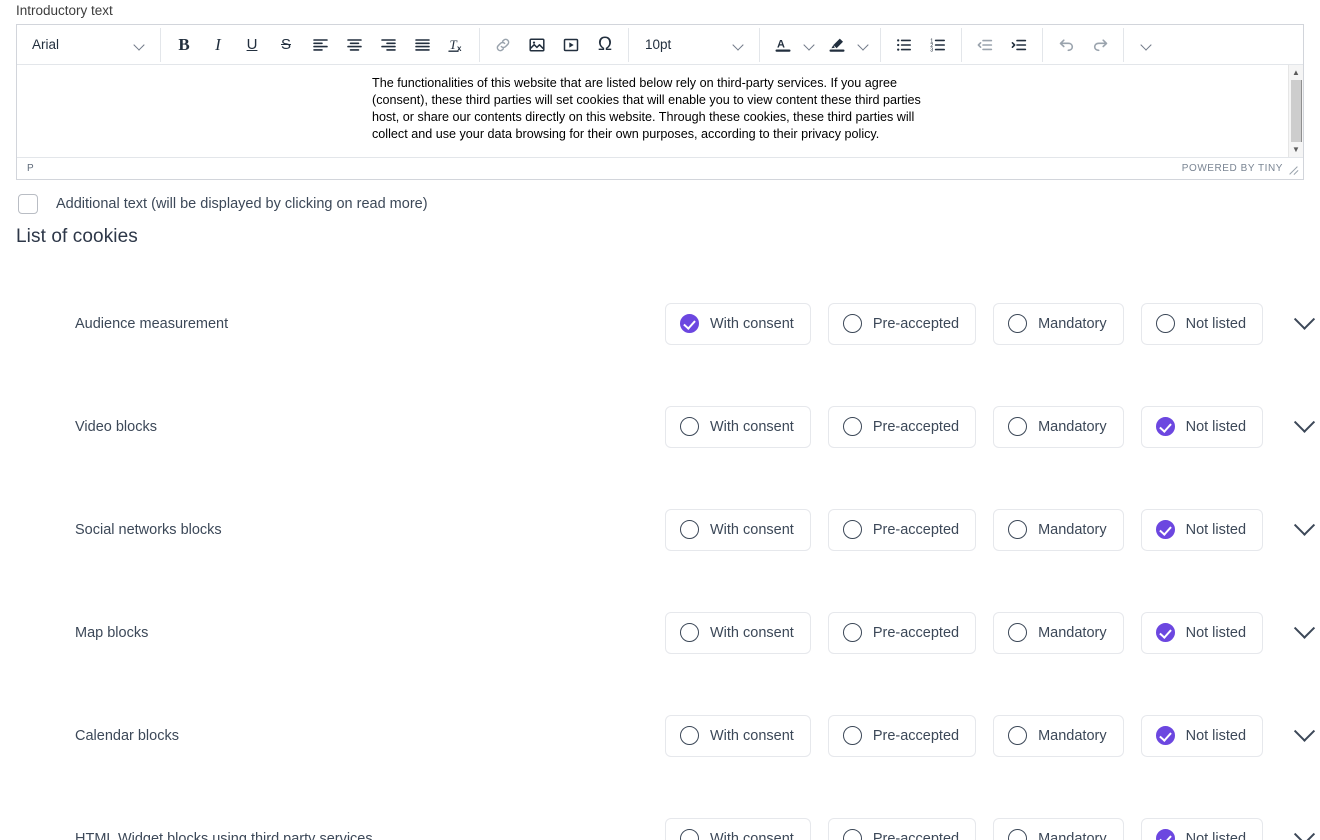  Describe the element at coordinates (388, 45) in the screenshot. I see `align-right-icon` at that location.